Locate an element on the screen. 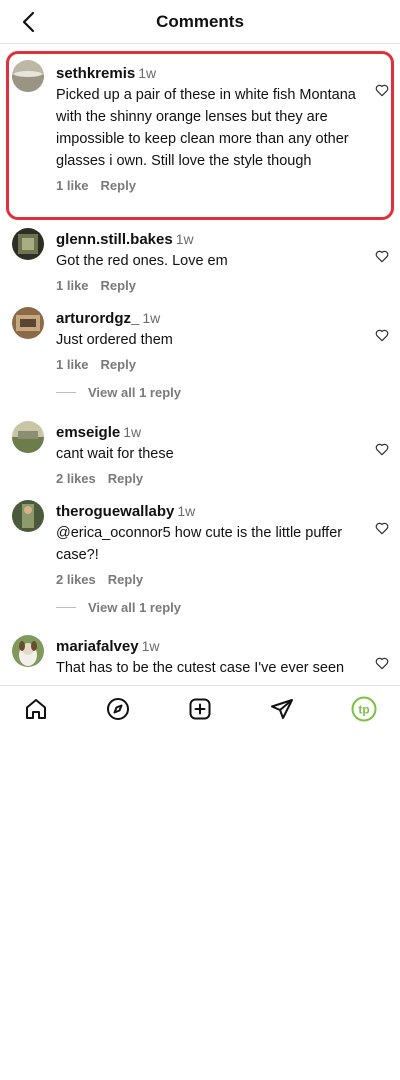 The width and height of the screenshot is (400, 1080). comment-username: arturordgz_ is located at coordinates (97, 318).